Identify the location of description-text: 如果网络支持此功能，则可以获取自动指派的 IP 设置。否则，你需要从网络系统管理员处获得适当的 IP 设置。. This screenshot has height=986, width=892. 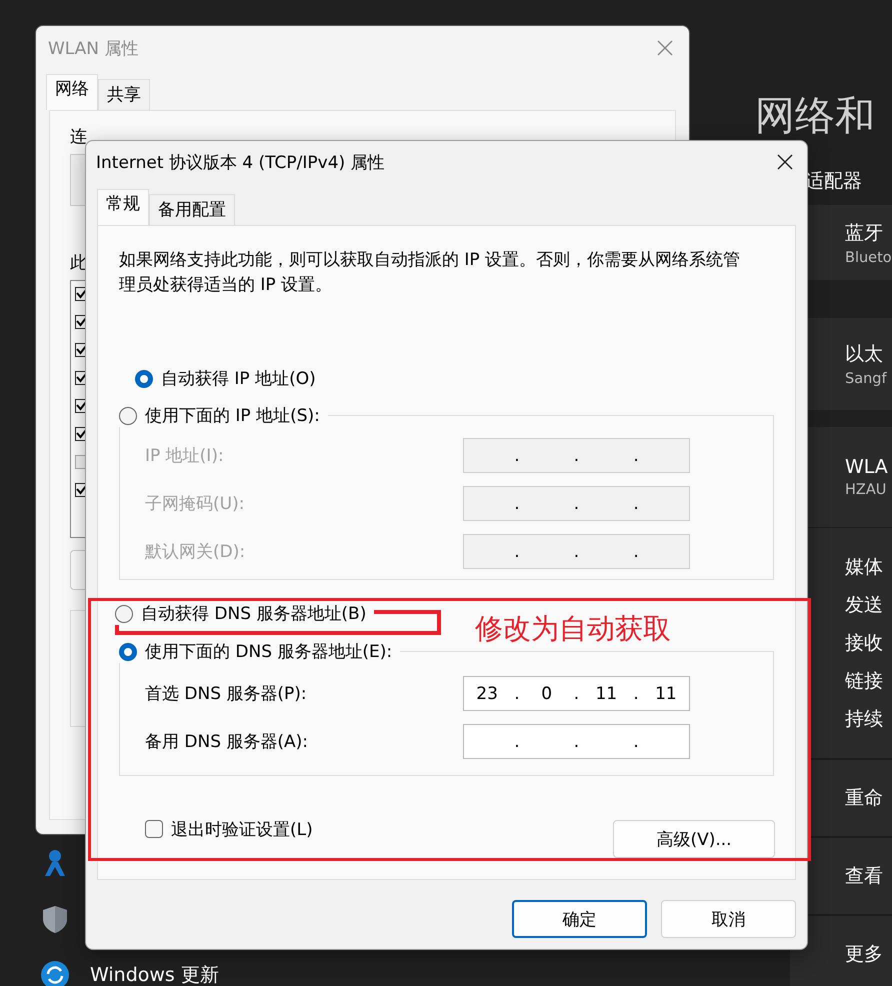
(430, 273).